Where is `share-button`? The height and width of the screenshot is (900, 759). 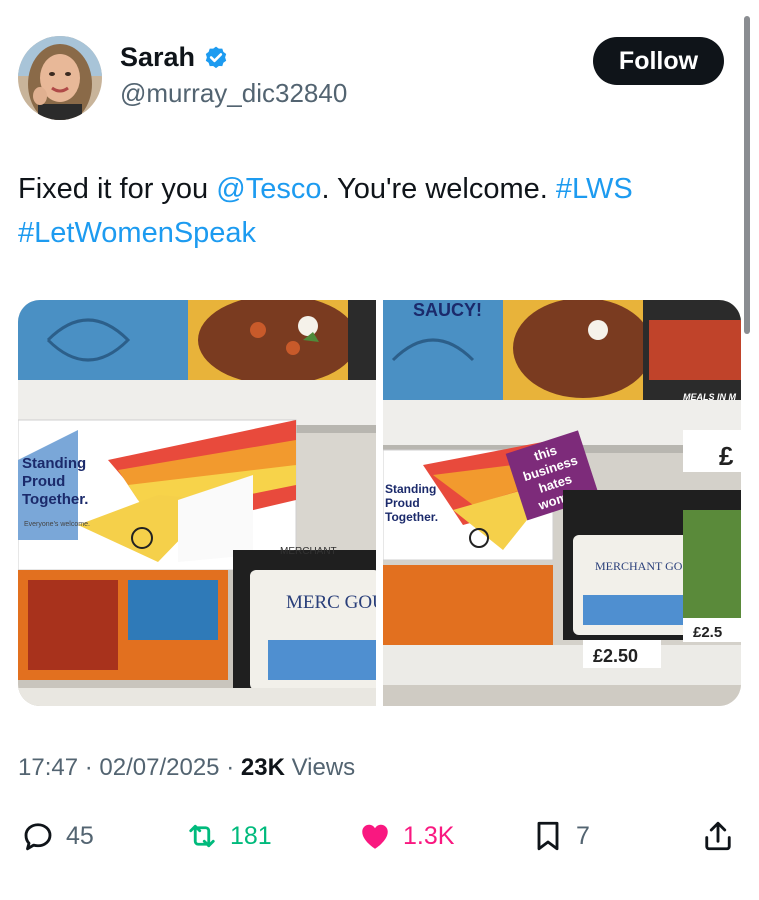
share-button is located at coordinates (718, 836).